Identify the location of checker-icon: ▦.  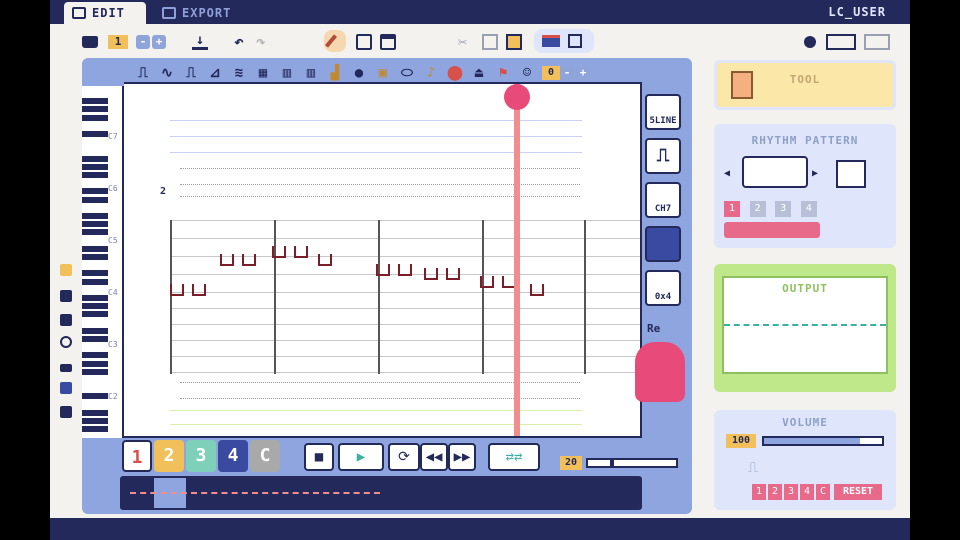
(263, 73).